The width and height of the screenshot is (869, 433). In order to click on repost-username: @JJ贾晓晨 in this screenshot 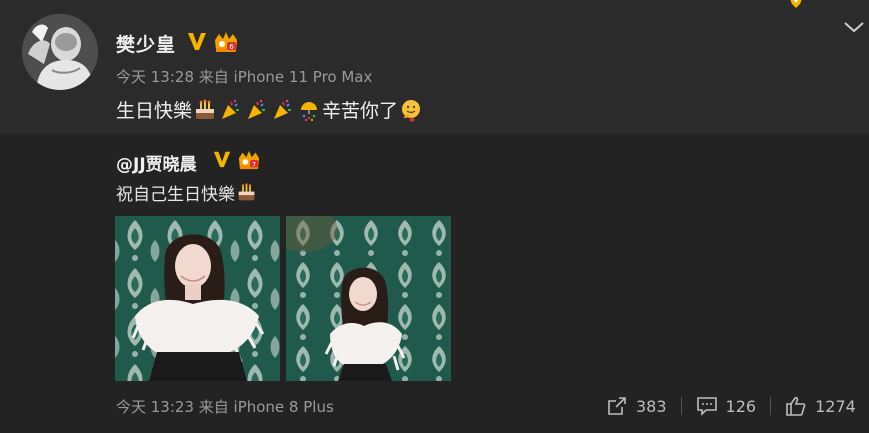, I will do `click(156, 162)`.